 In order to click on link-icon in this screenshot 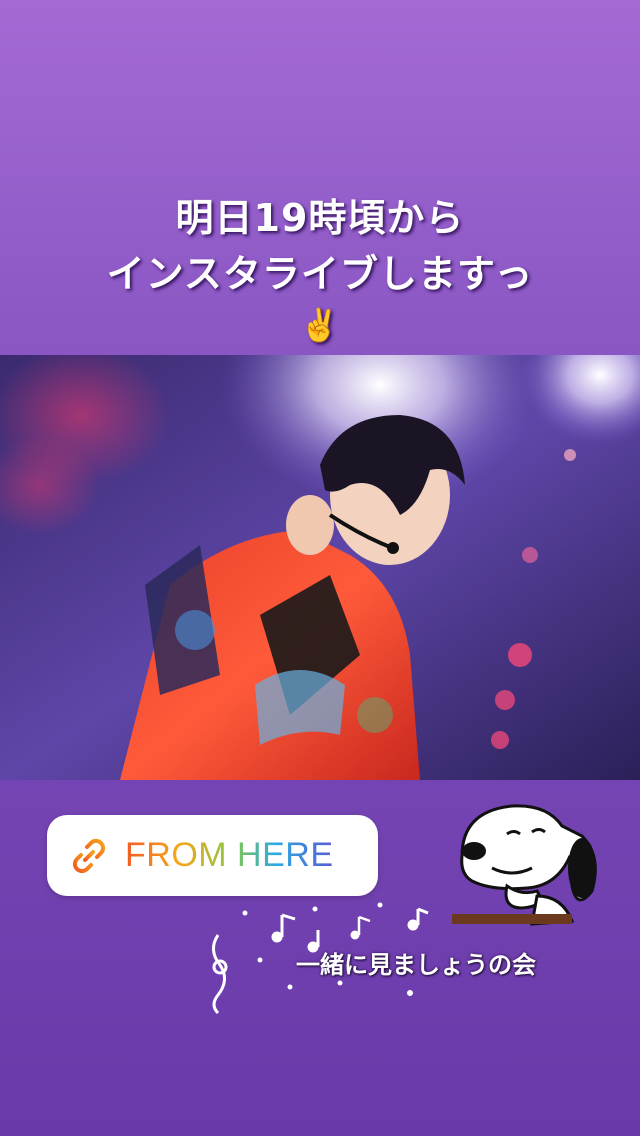, I will do `click(89, 855)`.